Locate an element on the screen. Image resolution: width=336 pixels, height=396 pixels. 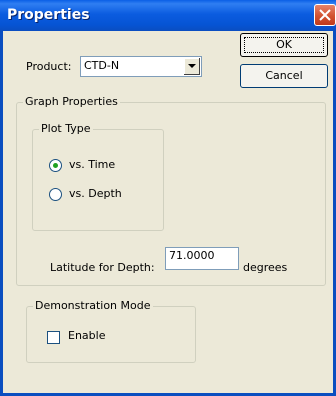
title-bar: Properties is located at coordinates (168, 15).